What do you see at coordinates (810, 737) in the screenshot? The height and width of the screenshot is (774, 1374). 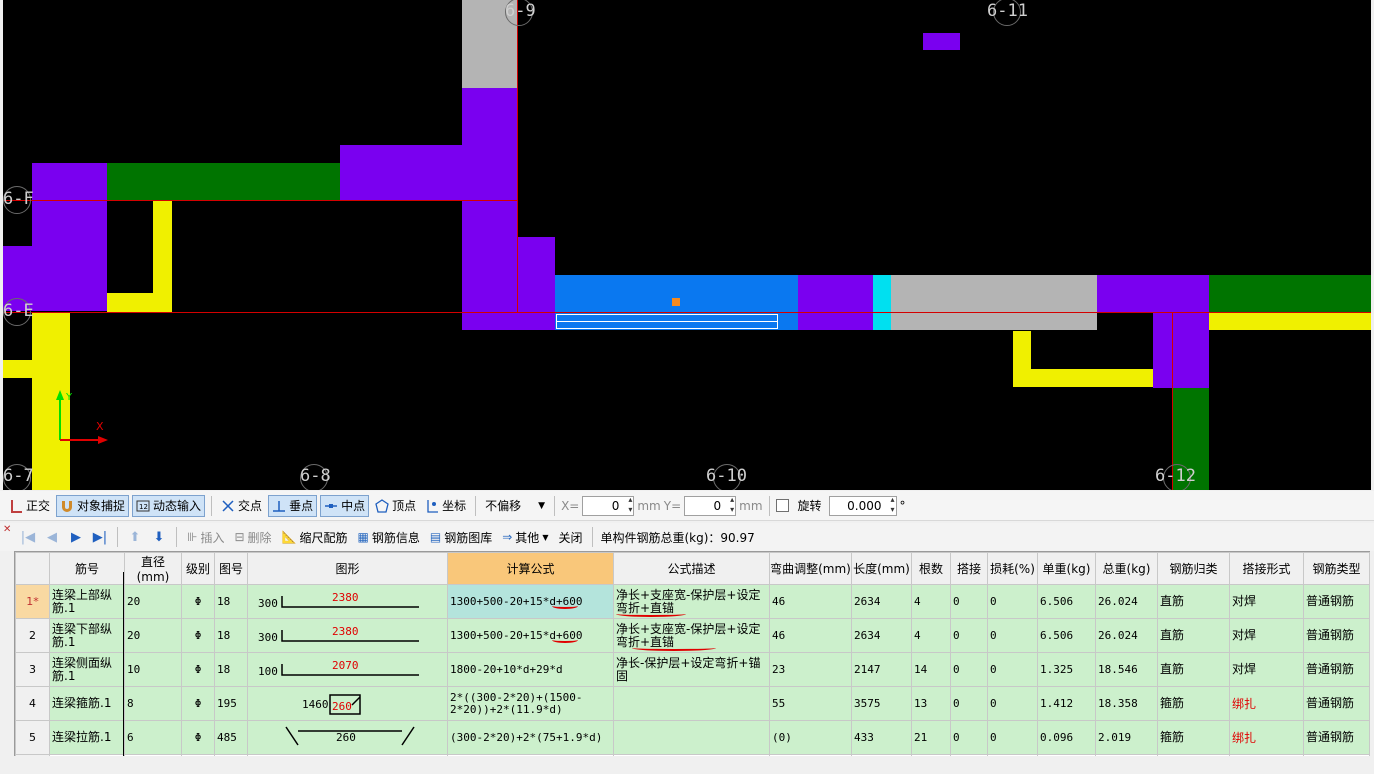 I see `cell-bend: (0)` at bounding box center [810, 737].